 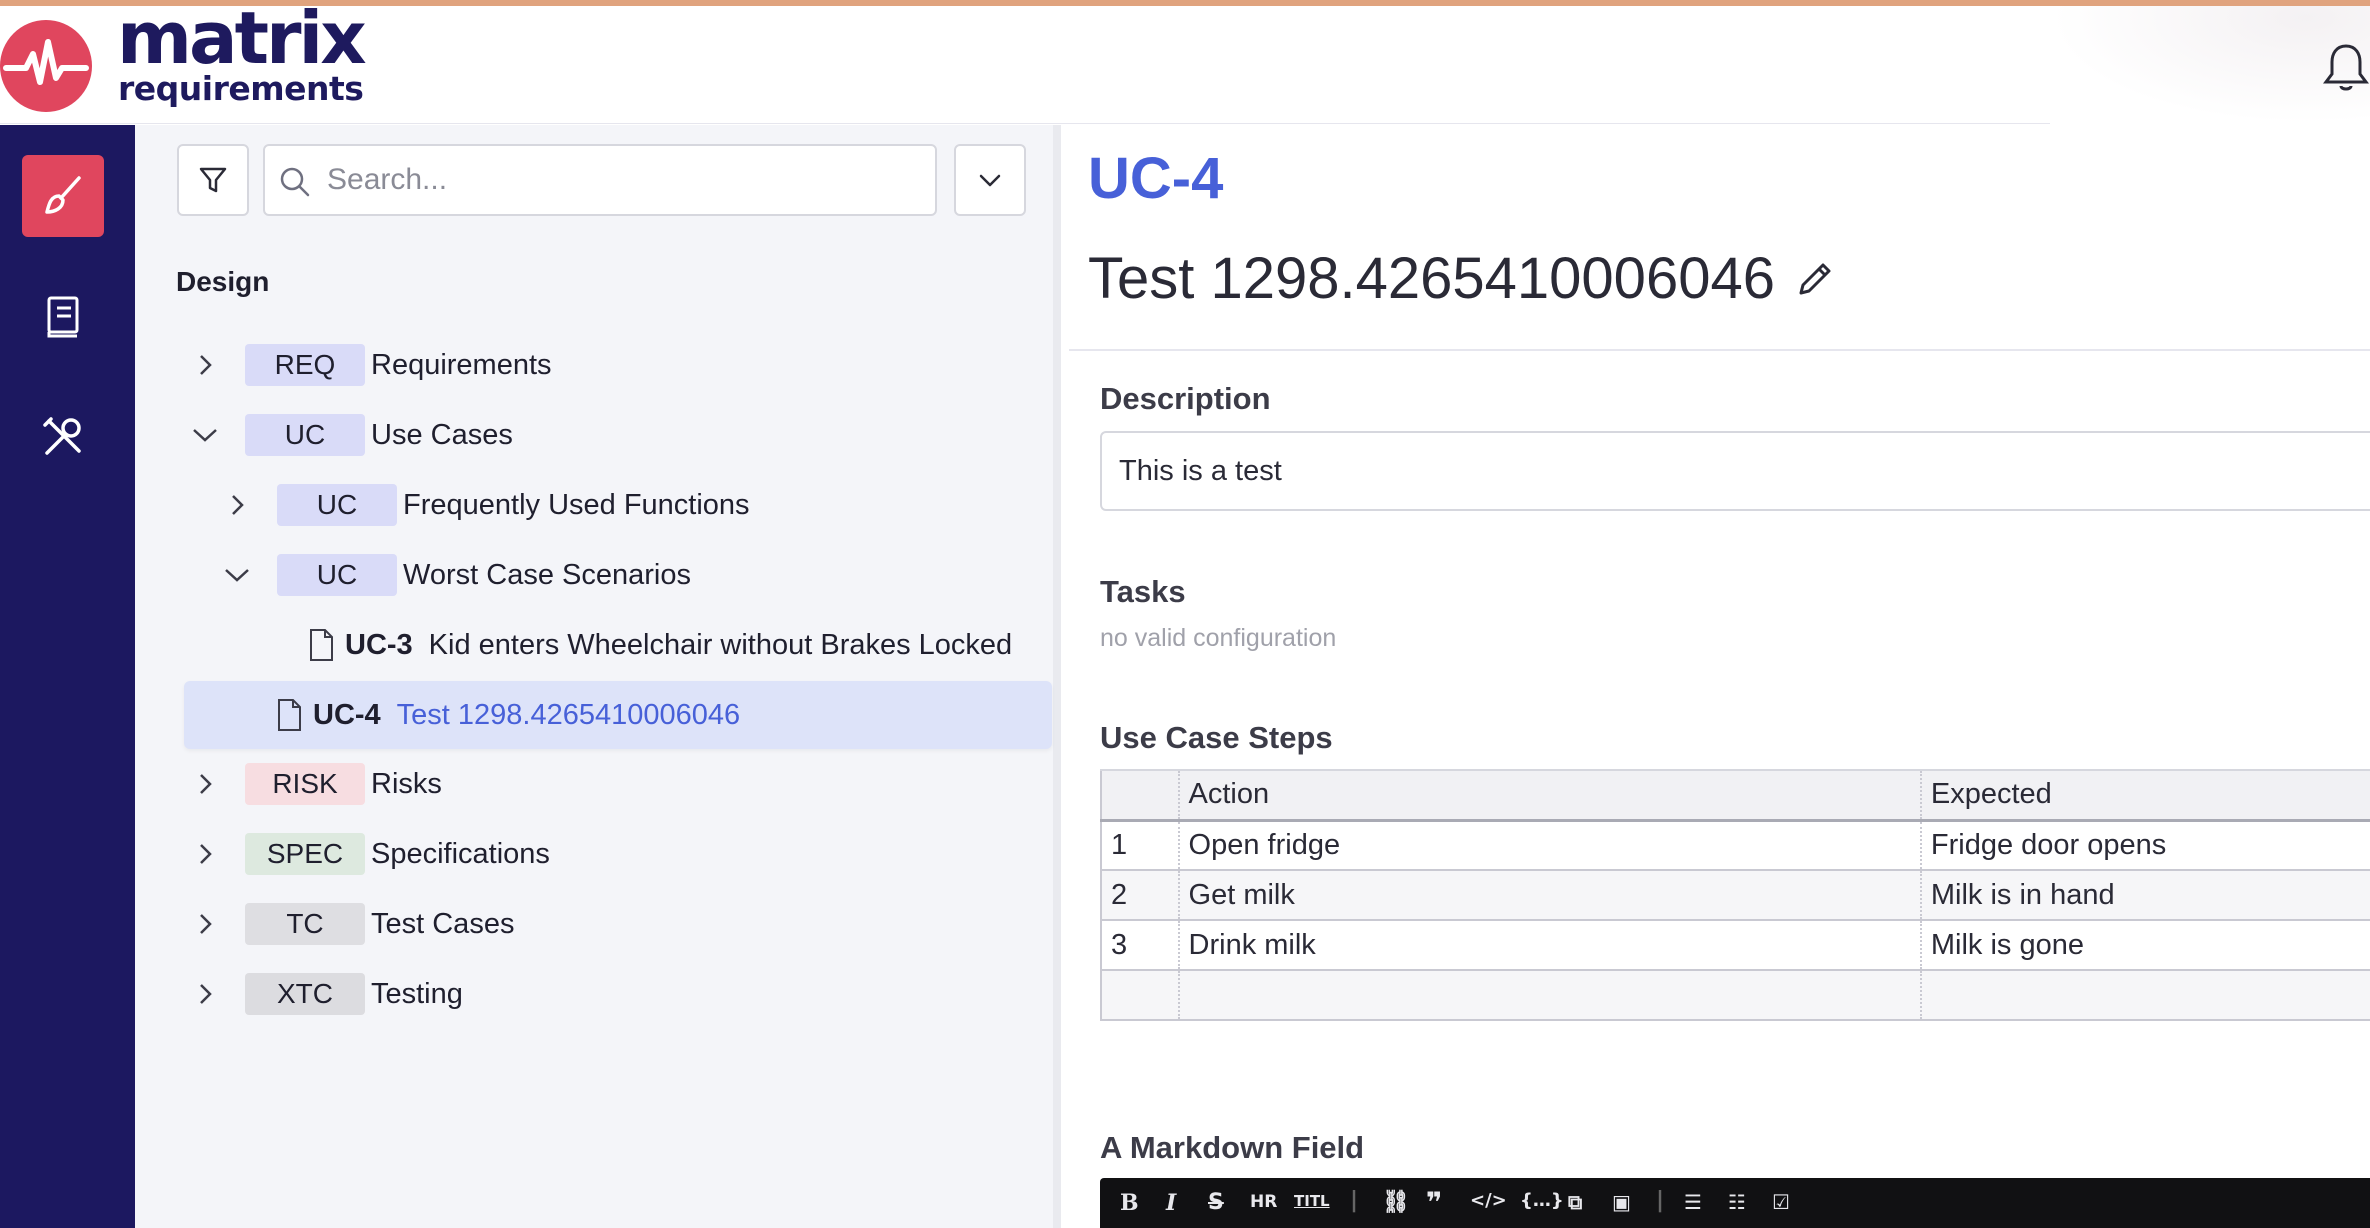 I want to click on numbered-list-icon: ☷, so click(x=1737, y=1202).